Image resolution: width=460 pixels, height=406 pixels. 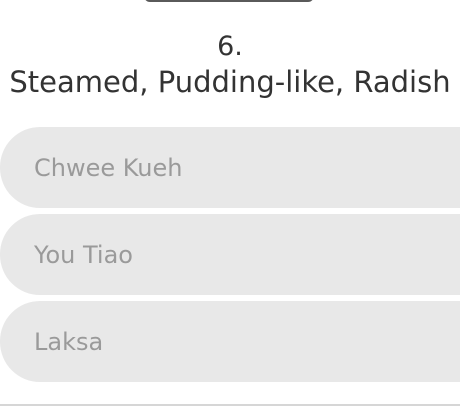 What do you see at coordinates (230, 82) in the screenshot?
I see `question-text: Steamed, Pudding-like, Radish` at bounding box center [230, 82].